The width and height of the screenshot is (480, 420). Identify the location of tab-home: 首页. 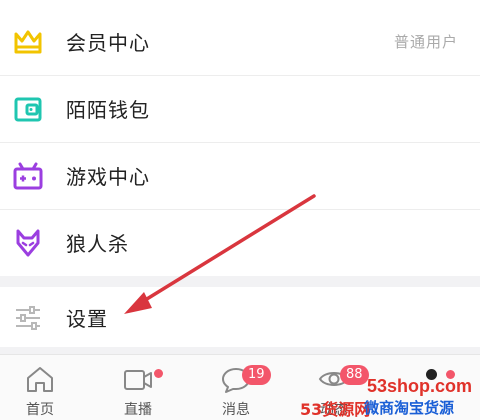
(40, 387).